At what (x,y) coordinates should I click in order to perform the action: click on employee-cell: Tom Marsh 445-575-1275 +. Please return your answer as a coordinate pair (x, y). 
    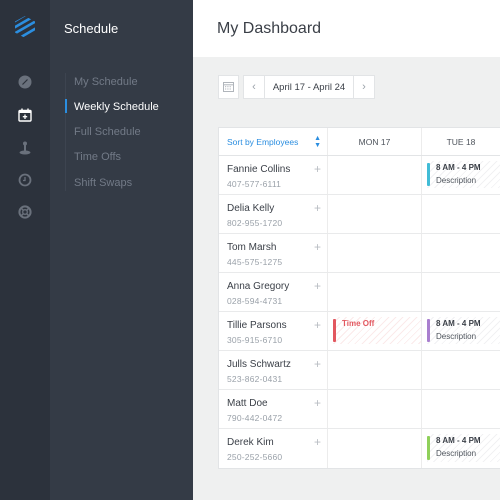
    Looking at the image, I should click on (273, 253).